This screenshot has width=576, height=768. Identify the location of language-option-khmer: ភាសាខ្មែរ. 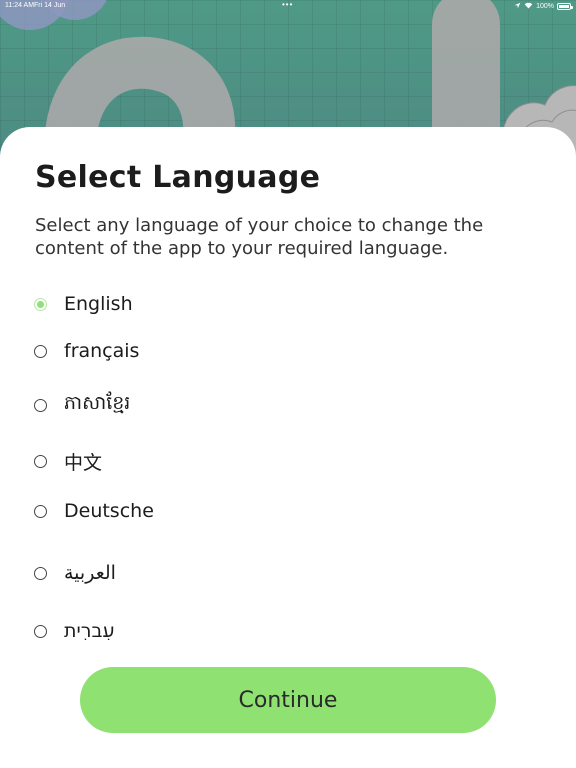
(184, 405).